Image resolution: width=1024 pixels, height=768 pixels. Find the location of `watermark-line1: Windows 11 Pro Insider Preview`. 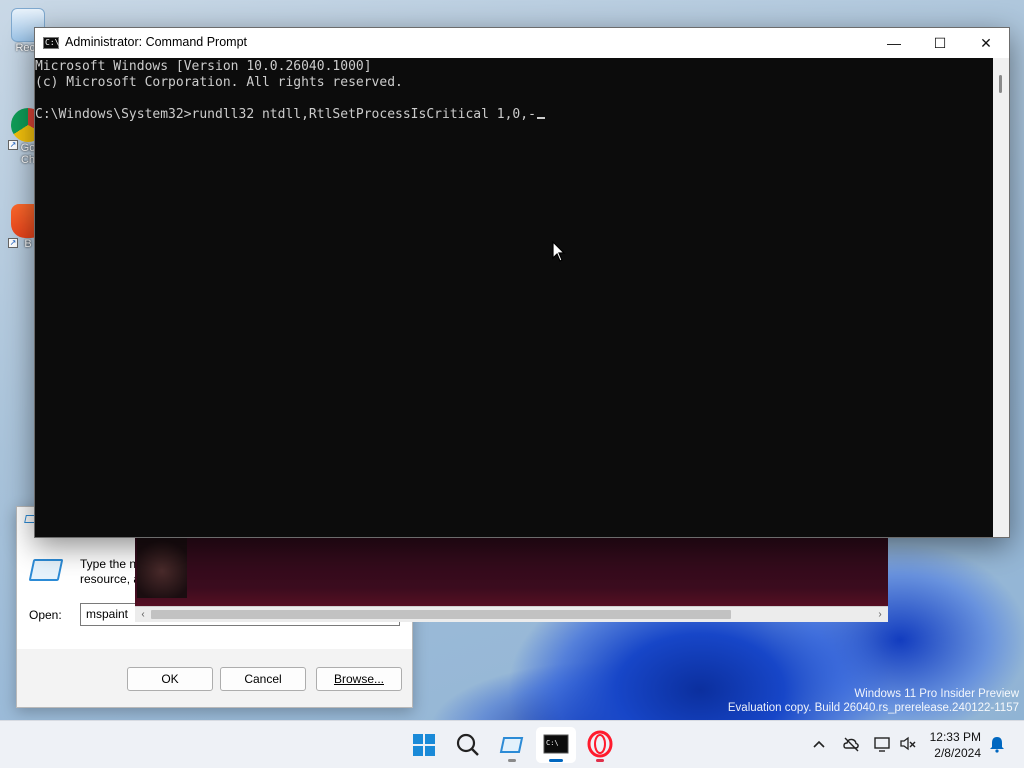

watermark-line1: Windows 11 Pro Insider Preview is located at coordinates (936, 694).